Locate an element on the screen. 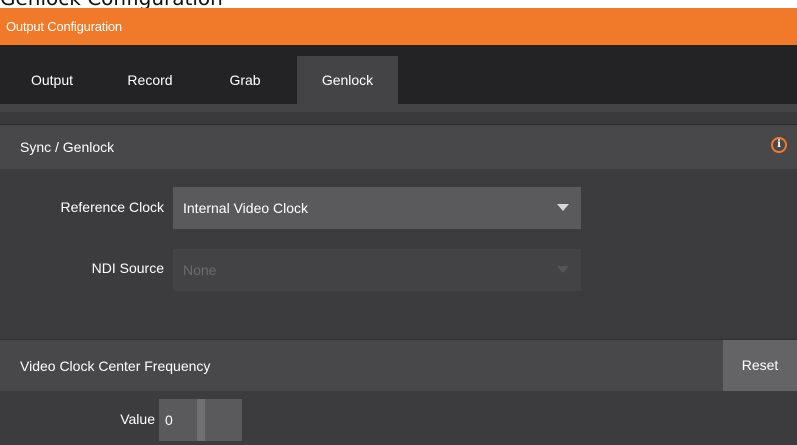 Image resolution: width=797 pixels, height=445 pixels. info-icon: i is located at coordinates (779, 145).